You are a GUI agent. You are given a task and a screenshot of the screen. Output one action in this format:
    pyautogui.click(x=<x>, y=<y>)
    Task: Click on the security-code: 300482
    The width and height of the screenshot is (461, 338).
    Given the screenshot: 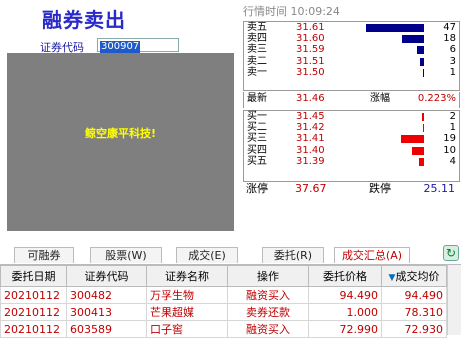 What is the action you would take?
    pyautogui.click(x=106, y=295)
    